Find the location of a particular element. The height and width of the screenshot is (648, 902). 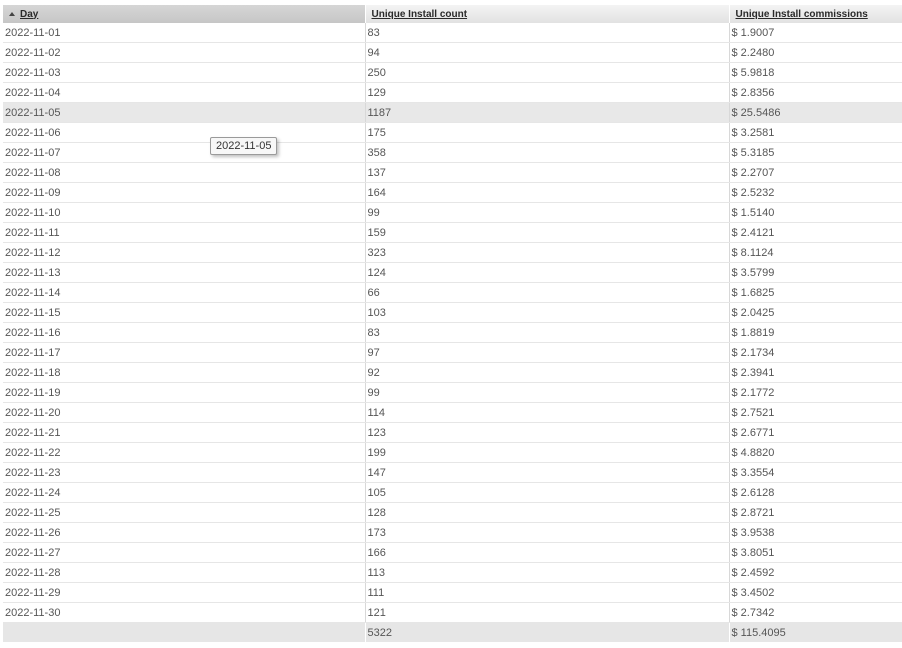

table-row: 2022-11-05 1187 $ 25.5486 is located at coordinates (452, 112).